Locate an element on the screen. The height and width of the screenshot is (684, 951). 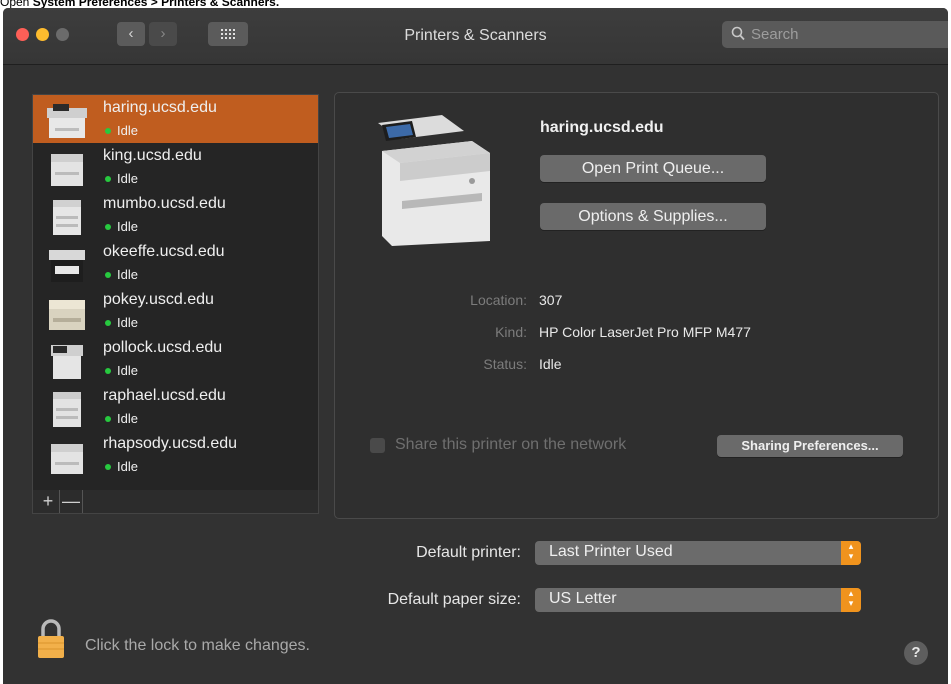
printer-name: haring.ucsd.edu is located at coordinates (160, 107).